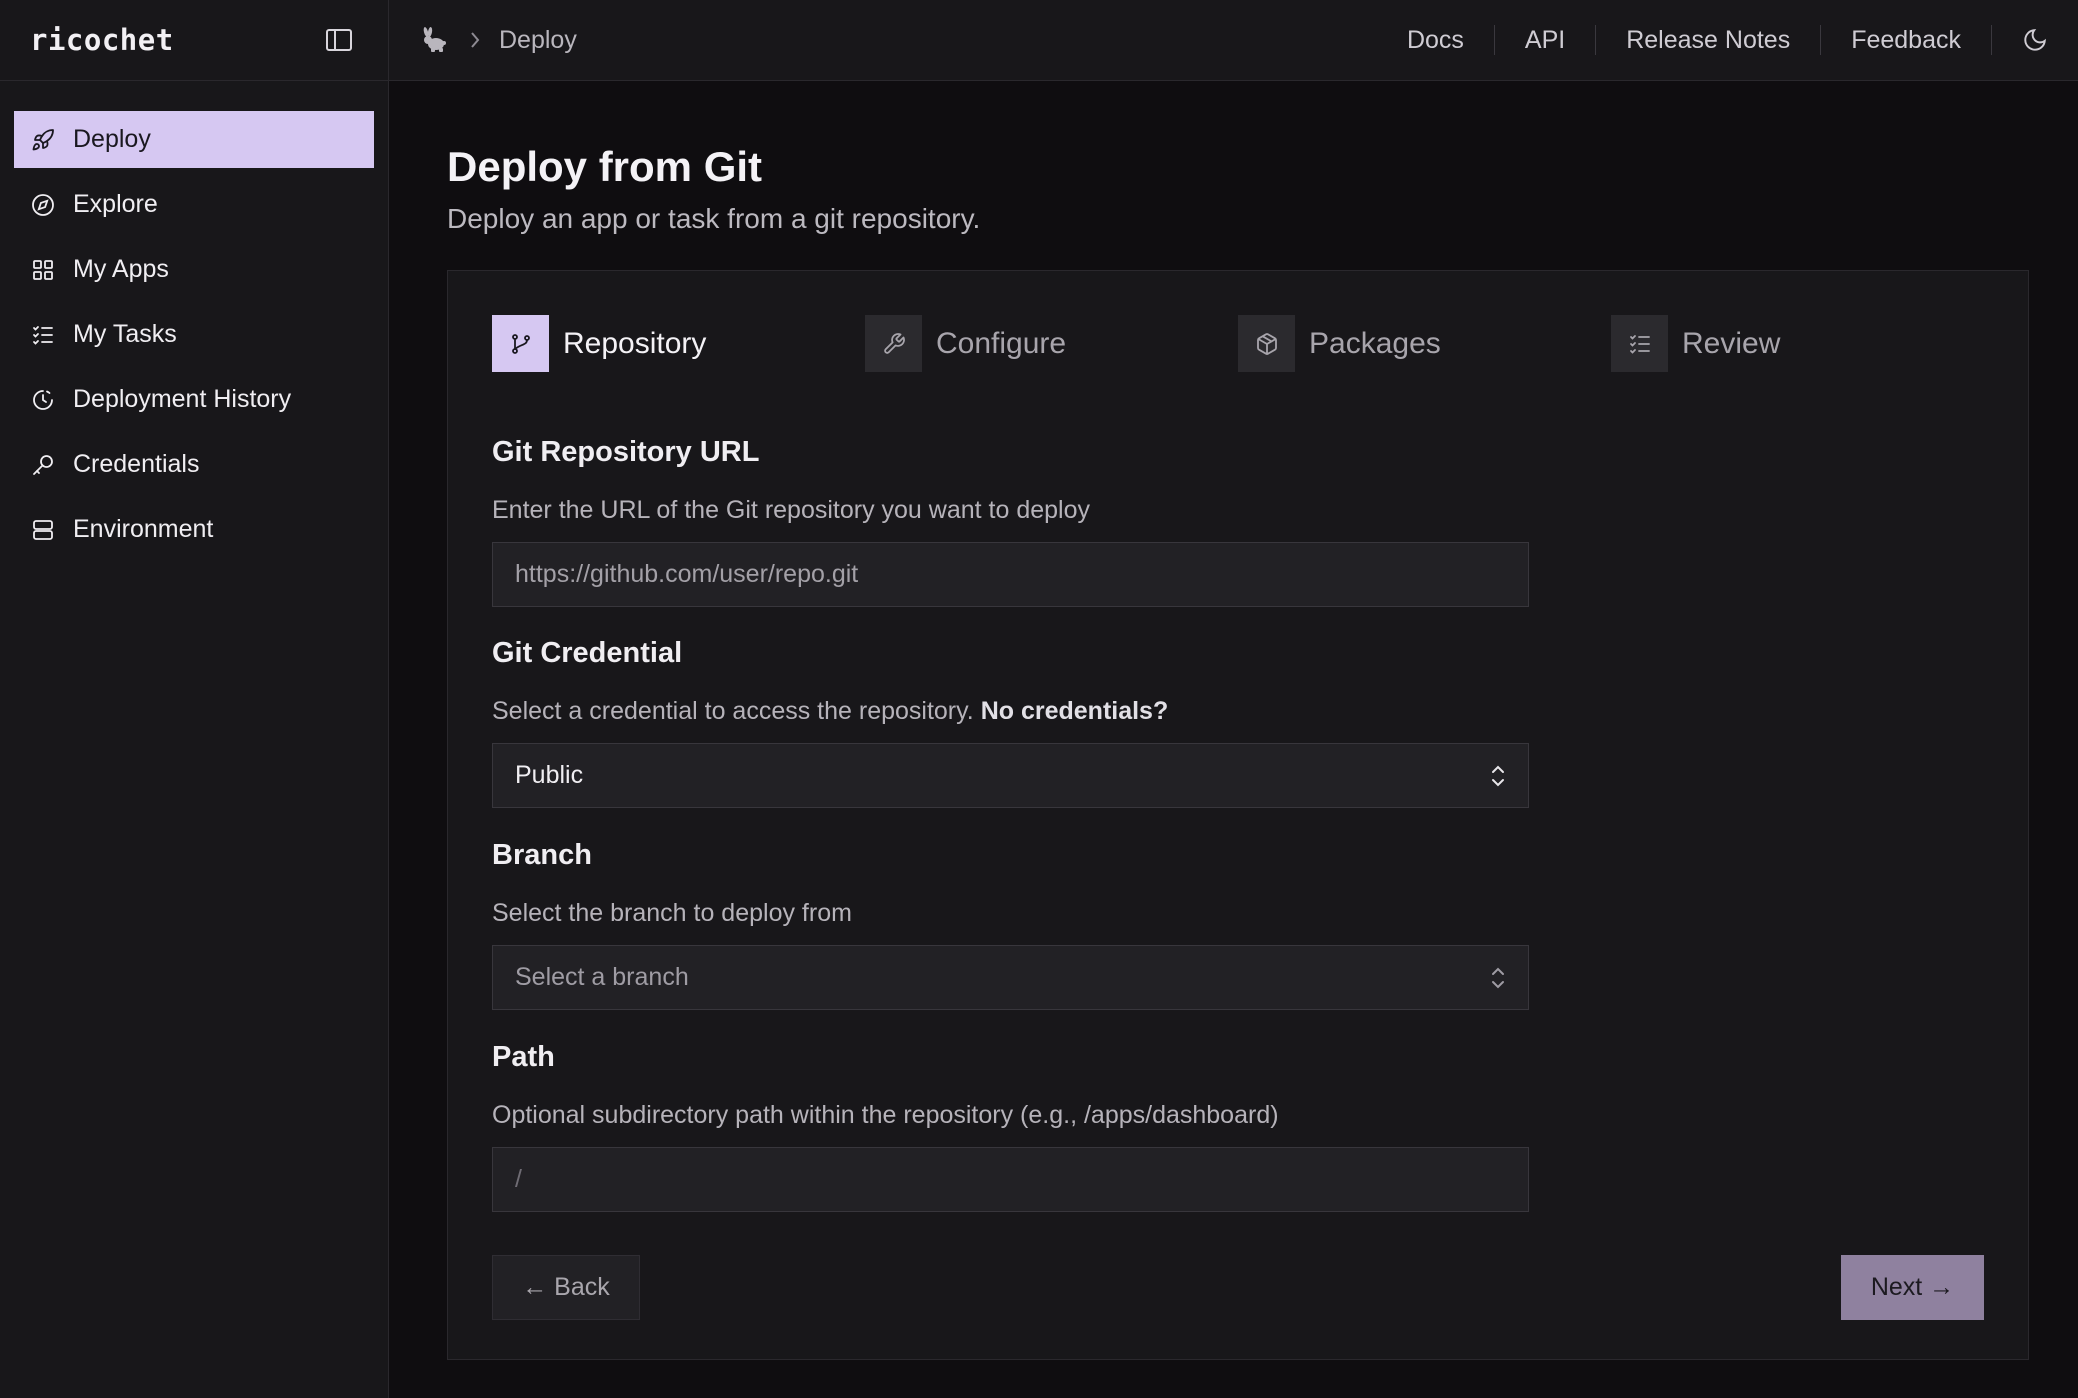  Describe the element at coordinates (672, 913) in the screenshot. I see `field-help: Select the branch to deploy from` at that location.